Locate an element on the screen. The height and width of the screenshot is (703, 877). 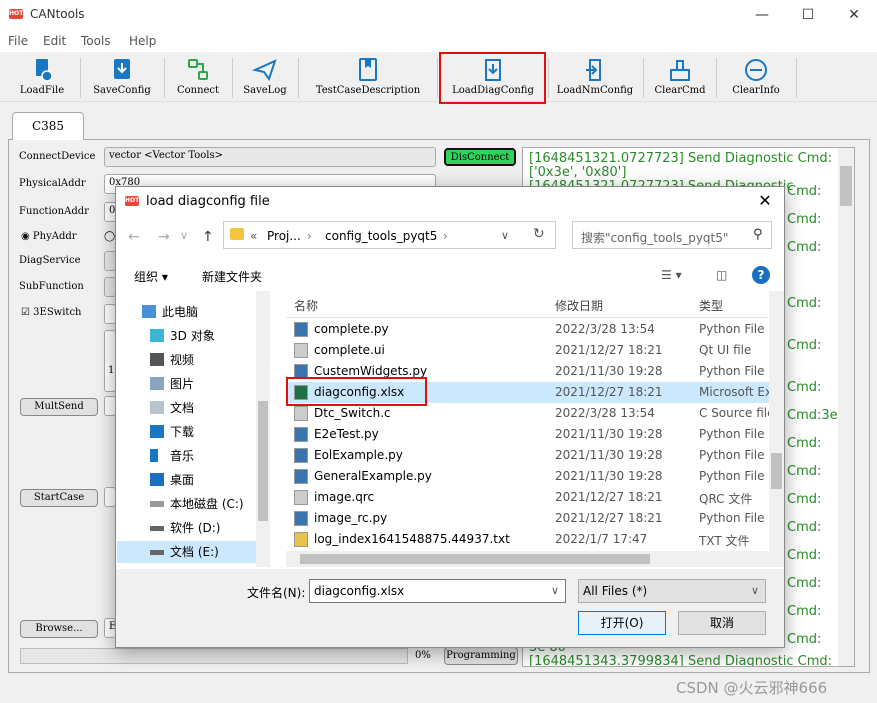
address-dropdown-icon: ∨ is located at coordinates (505, 235).